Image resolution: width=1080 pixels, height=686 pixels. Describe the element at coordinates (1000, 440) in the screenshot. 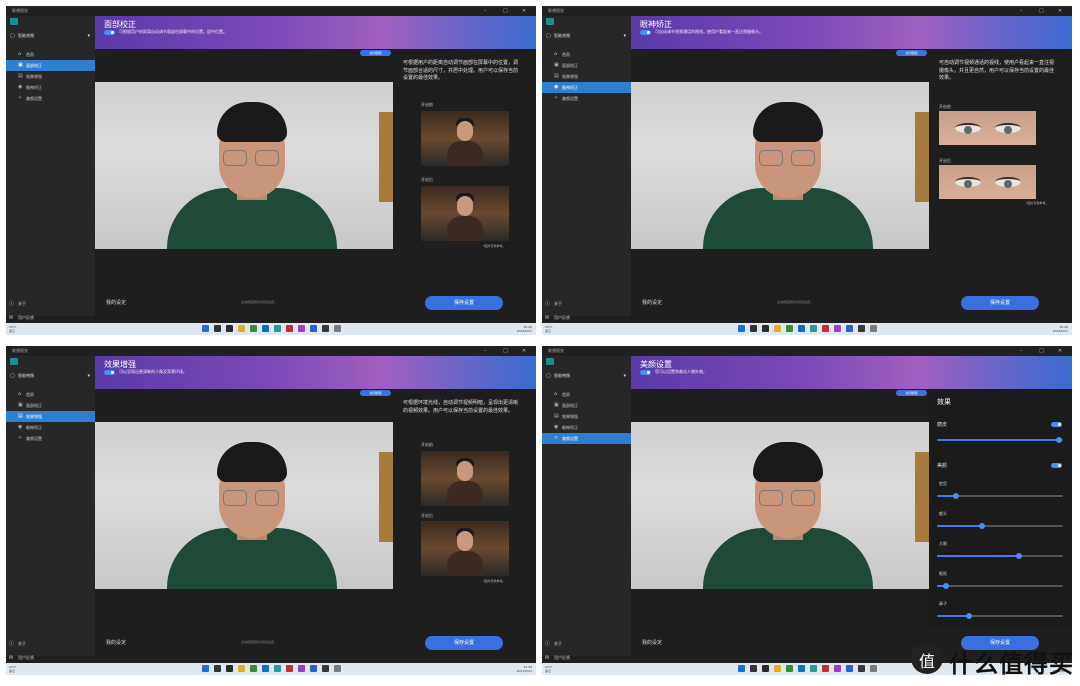

I see `smooth-slider` at that location.